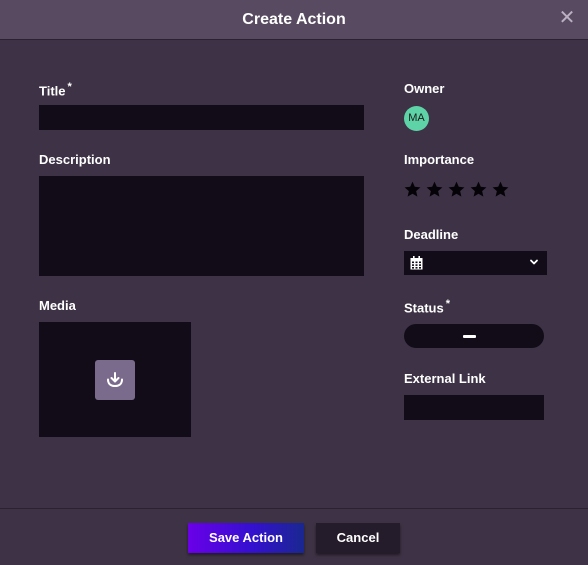  Describe the element at coordinates (294, 508) in the screenshot. I see `footer-divider` at that location.